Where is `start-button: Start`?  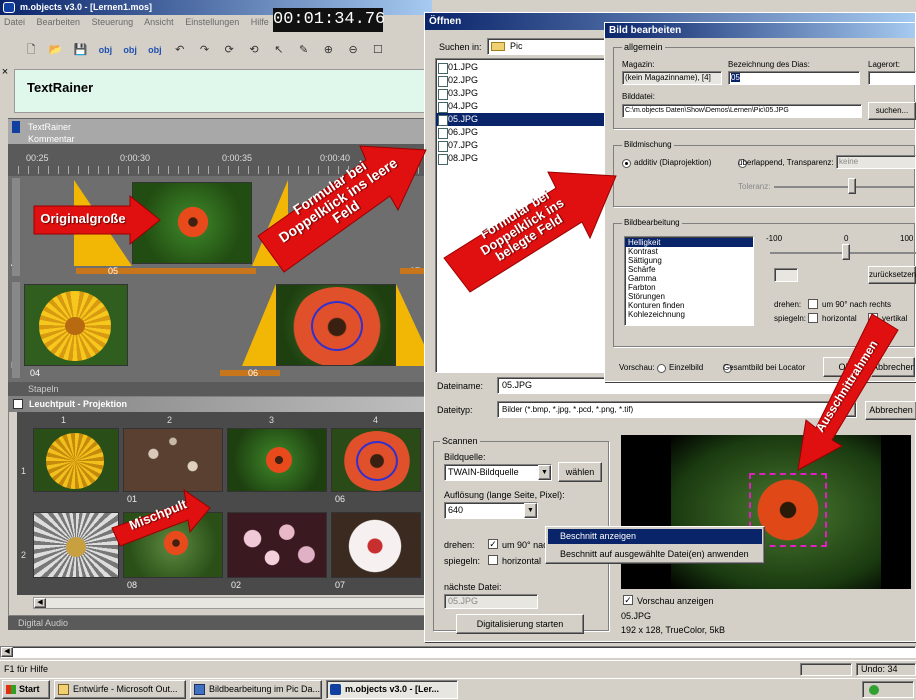
start-button: Start is located at coordinates (26, 689).